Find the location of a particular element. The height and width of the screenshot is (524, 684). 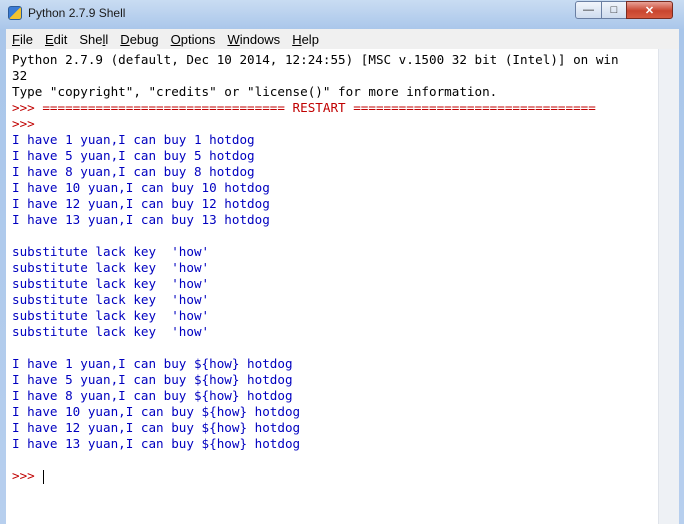

shell-line-text: 32 is located at coordinates (20, 75).